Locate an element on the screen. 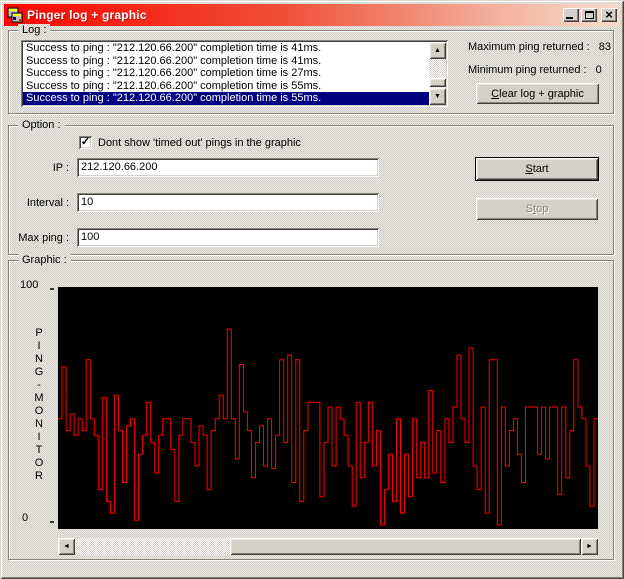 The width and height of the screenshot is (624, 579). scroll-down-button: ▼ is located at coordinates (437, 96).